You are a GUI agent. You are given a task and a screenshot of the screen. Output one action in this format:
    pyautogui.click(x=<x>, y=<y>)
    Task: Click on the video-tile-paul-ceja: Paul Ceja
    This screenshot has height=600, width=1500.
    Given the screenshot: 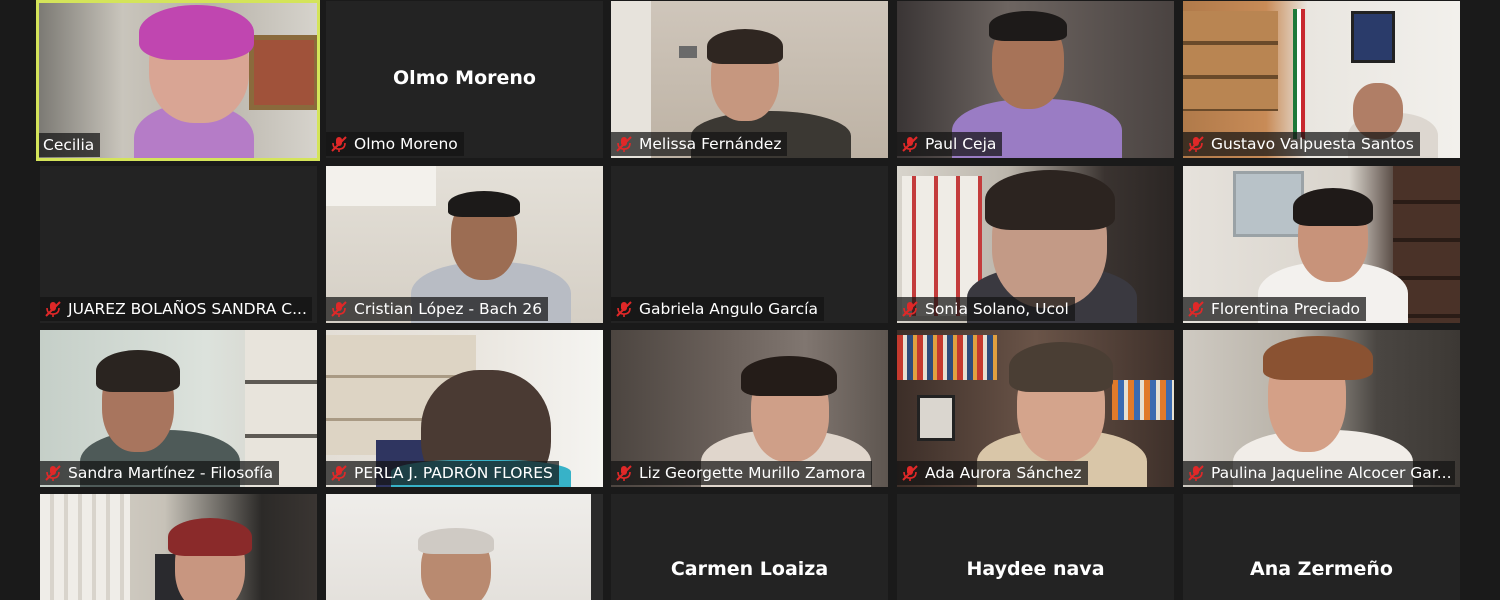 What is the action you would take?
    pyautogui.click(x=1035, y=79)
    